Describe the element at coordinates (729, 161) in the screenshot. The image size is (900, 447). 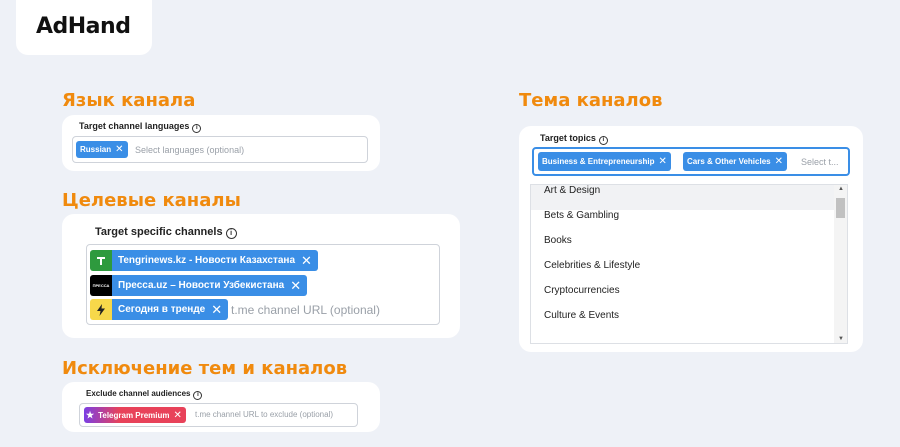
I see `topic-chip-label: Cars & Other Vehicles` at that location.